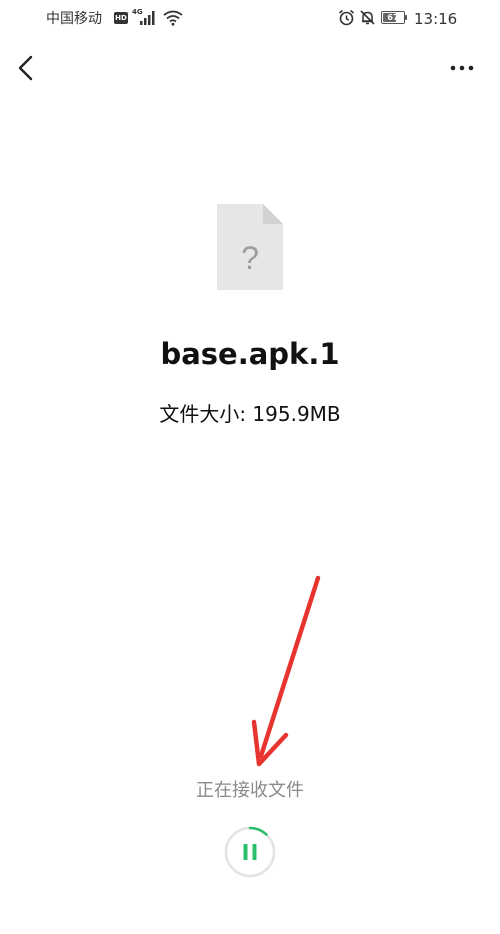 This screenshot has width=500, height=934. What do you see at coordinates (250, 354) in the screenshot?
I see `file-name: base.apk.1` at bounding box center [250, 354].